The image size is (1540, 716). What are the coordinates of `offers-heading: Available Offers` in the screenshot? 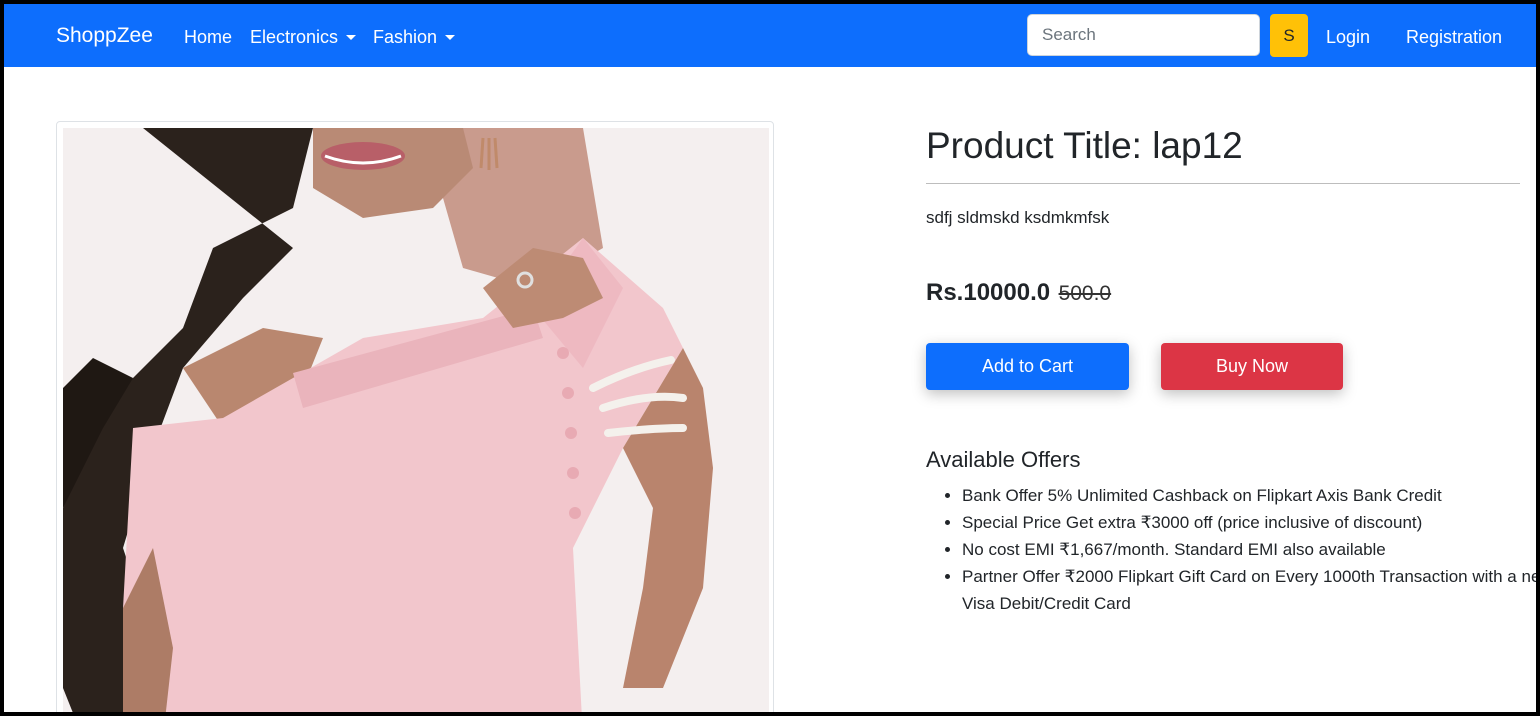 It's located at (1003, 459).